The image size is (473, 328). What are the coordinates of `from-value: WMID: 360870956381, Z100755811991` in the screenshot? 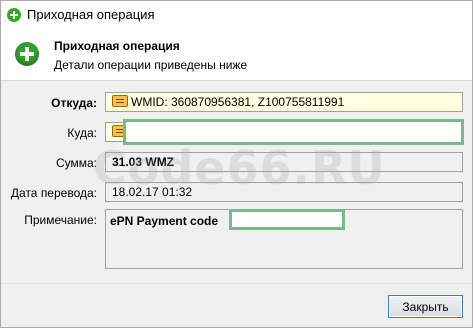 It's located at (238, 102).